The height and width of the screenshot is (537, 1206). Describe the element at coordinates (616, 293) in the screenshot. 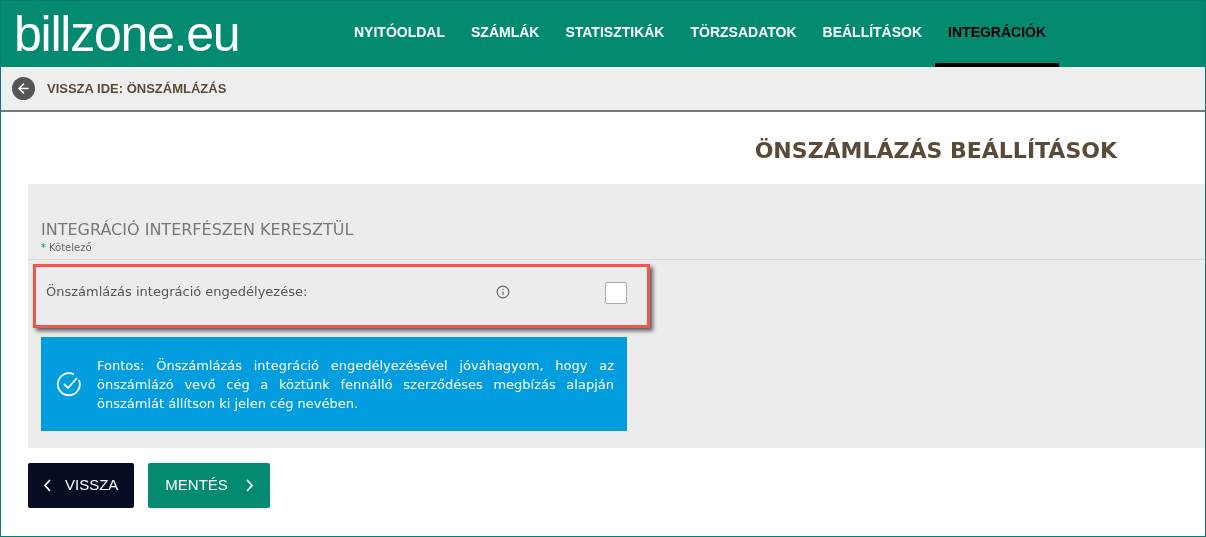

I see `checkbox` at that location.